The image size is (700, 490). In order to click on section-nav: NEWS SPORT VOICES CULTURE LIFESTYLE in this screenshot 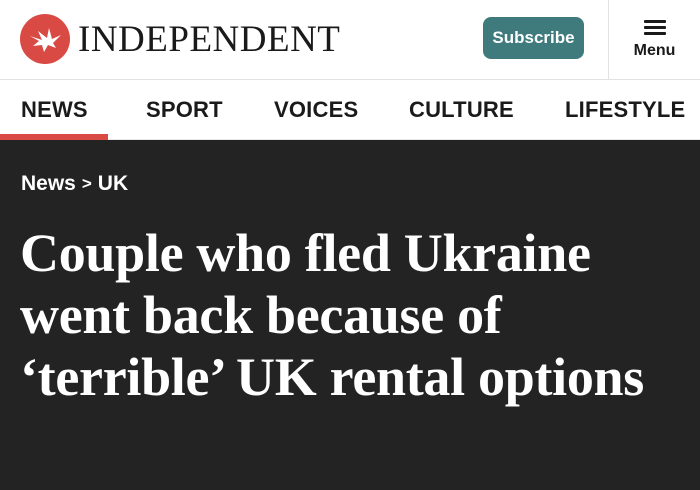, I will do `click(350, 110)`.